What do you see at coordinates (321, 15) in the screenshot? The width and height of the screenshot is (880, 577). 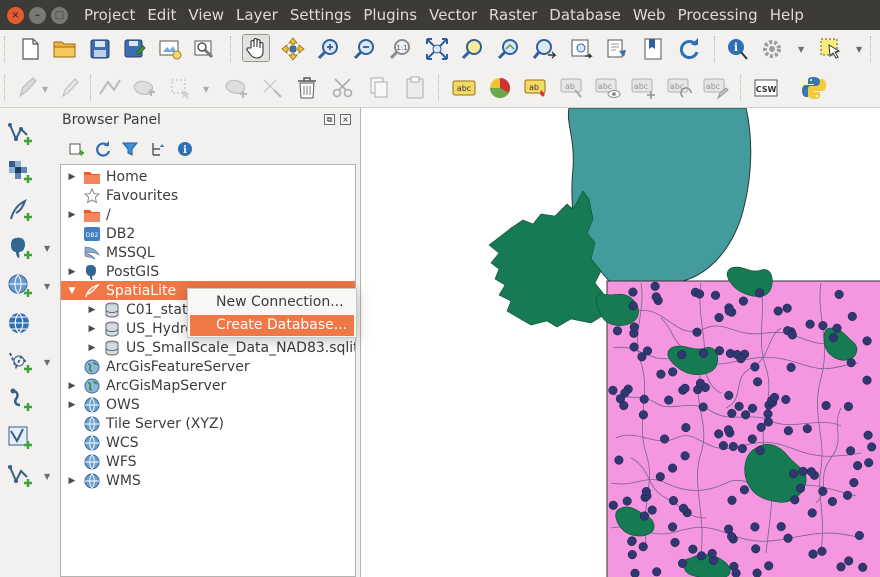 I see `menu-settings: Settings` at bounding box center [321, 15].